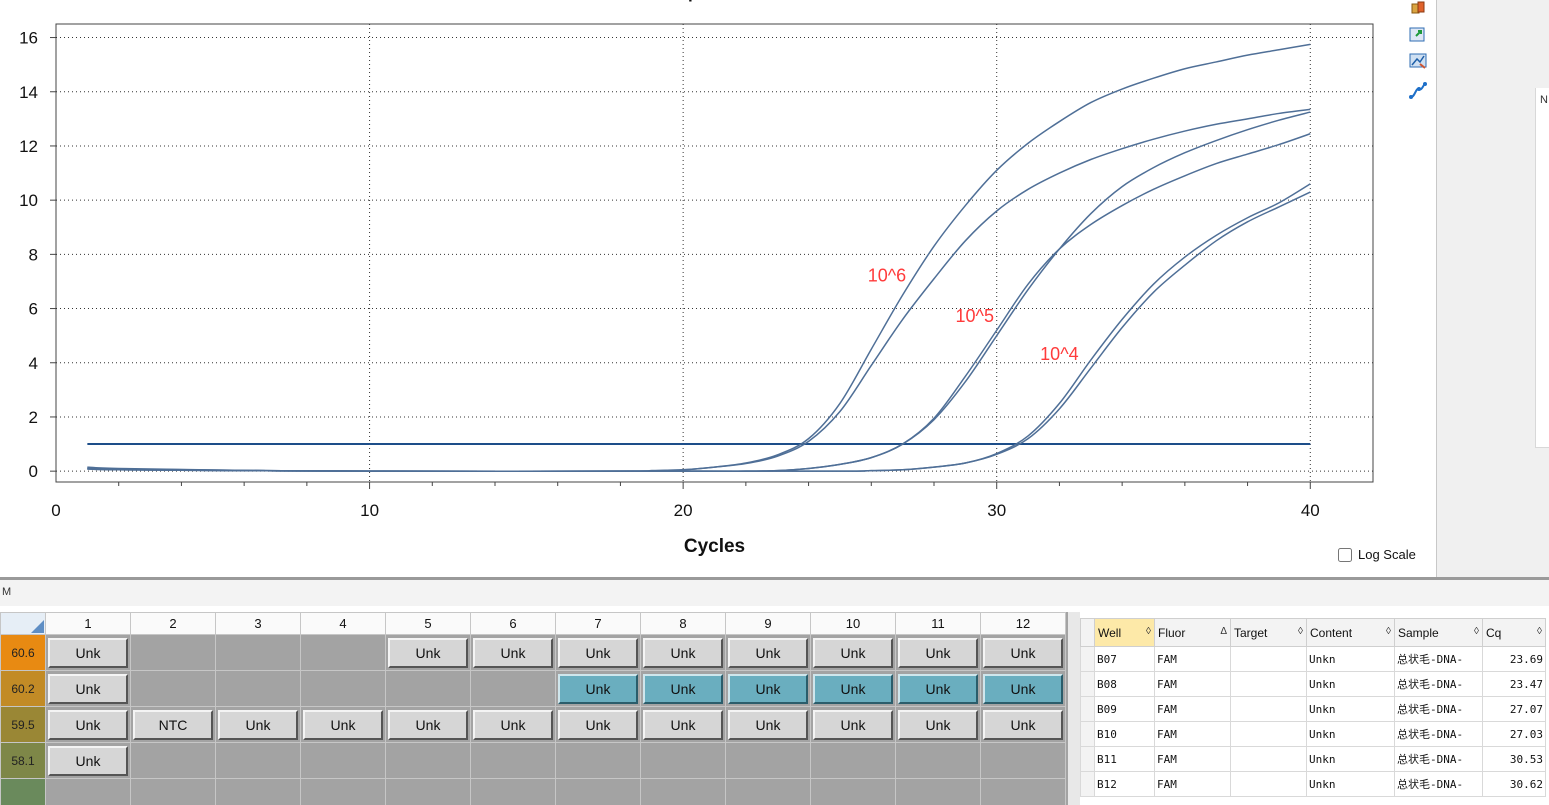 This screenshot has width=1549, height=805. What do you see at coordinates (1313, 684) in the screenshot?
I see `results-row: B08 FAM Unkn 总状毛-DNA- 23.47` at bounding box center [1313, 684].